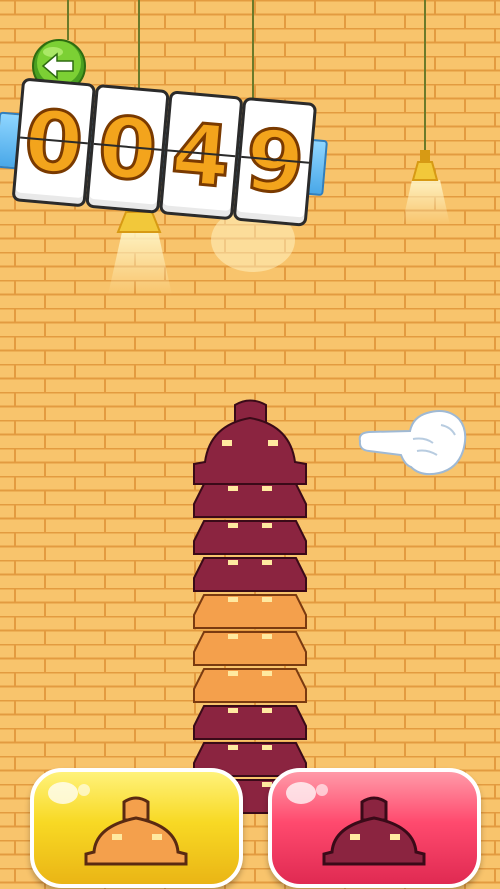 The width and height of the screenshot is (500, 889). I want to click on score-digit: 4, so click(201, 155).